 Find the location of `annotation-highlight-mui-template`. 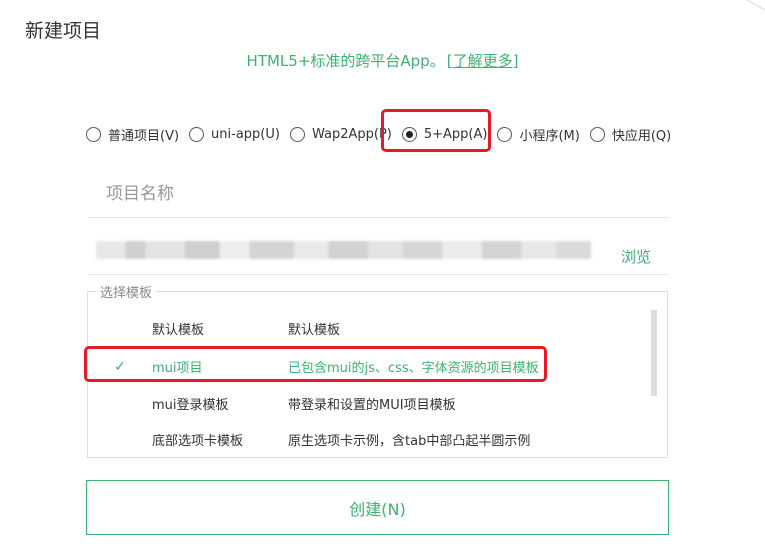

annotation-highlight-mui-template is located at coordinates (315, 364).